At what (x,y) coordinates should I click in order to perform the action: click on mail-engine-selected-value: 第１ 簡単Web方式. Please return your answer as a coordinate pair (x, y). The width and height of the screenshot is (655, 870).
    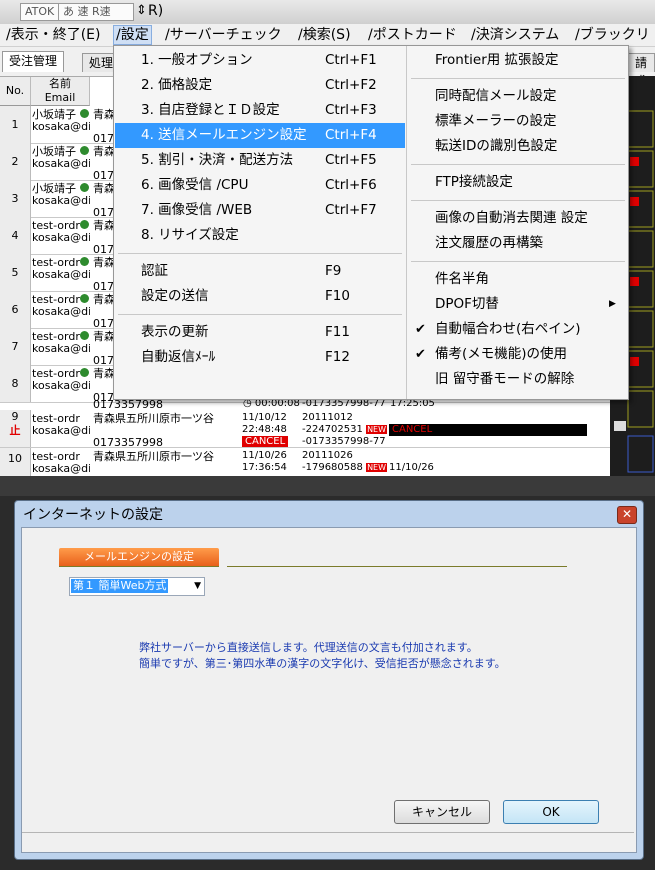
    Looking at the image, I should click on (120, 586).